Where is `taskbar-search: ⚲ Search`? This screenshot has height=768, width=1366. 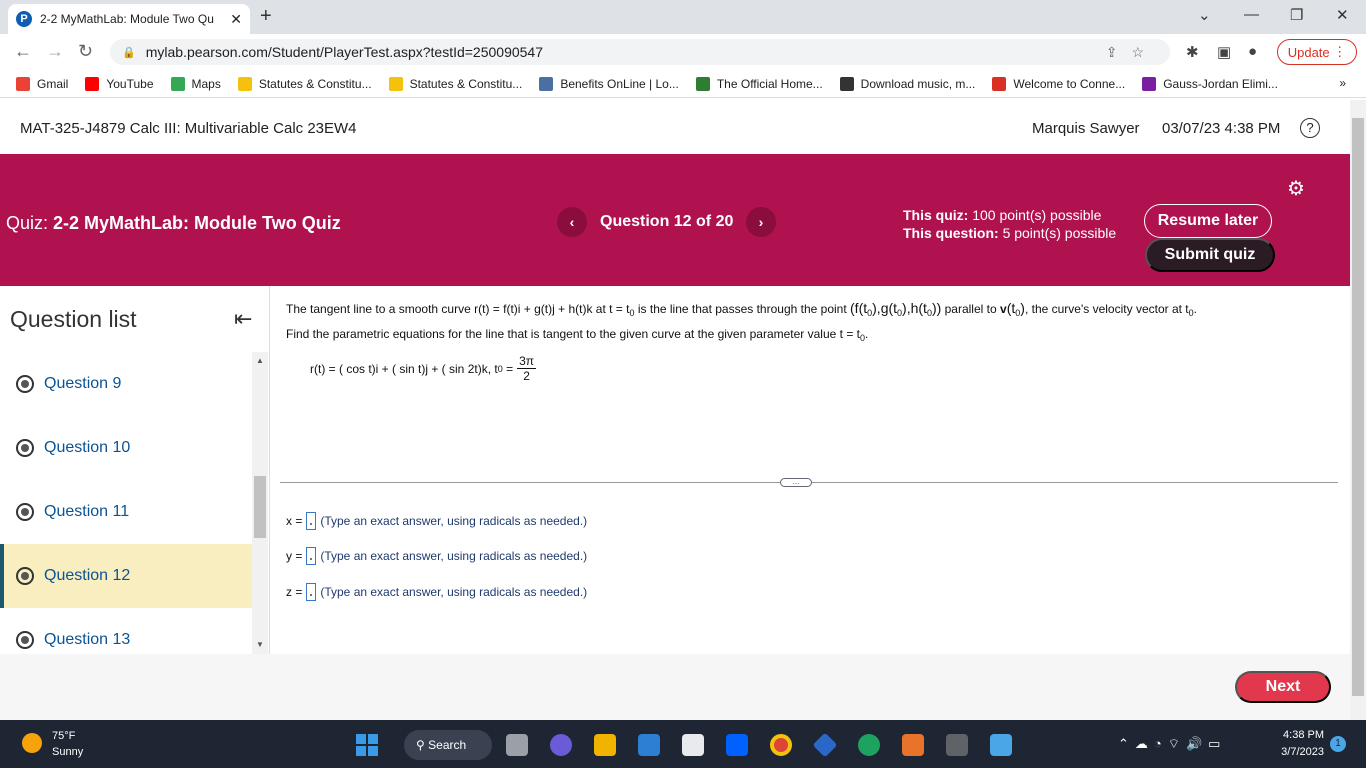
taskbar-search: ⚲ Search is located at coordinates (448, 745).